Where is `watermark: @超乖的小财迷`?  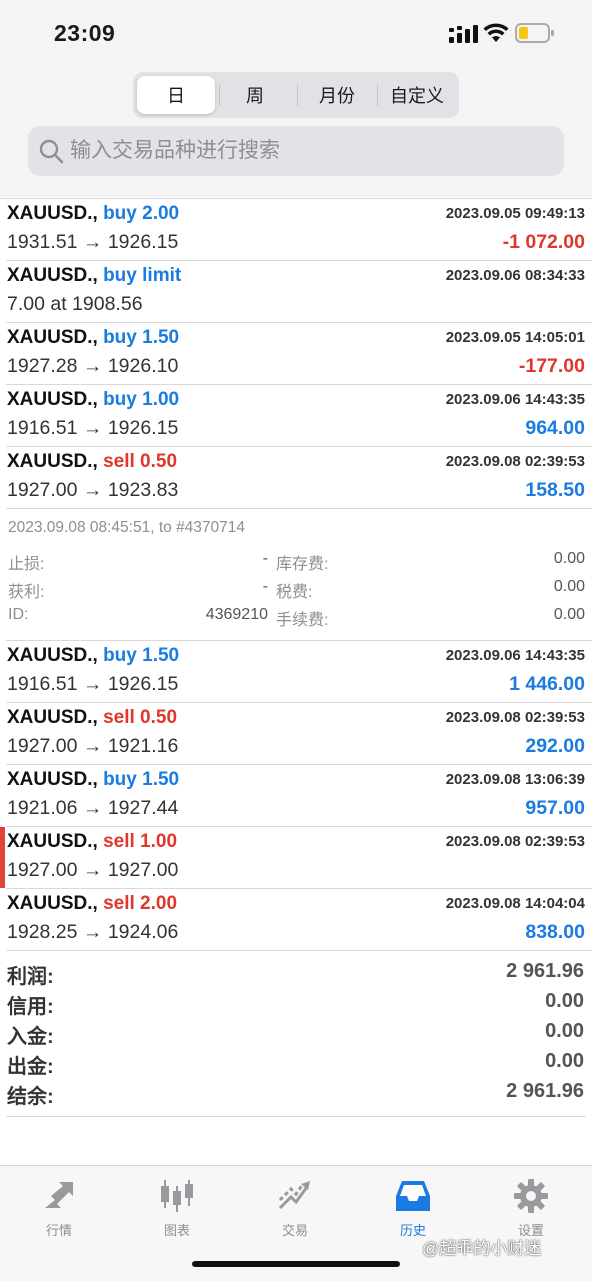
watermark: @超乖的小财迷 is located at coordinates (482, 1248).